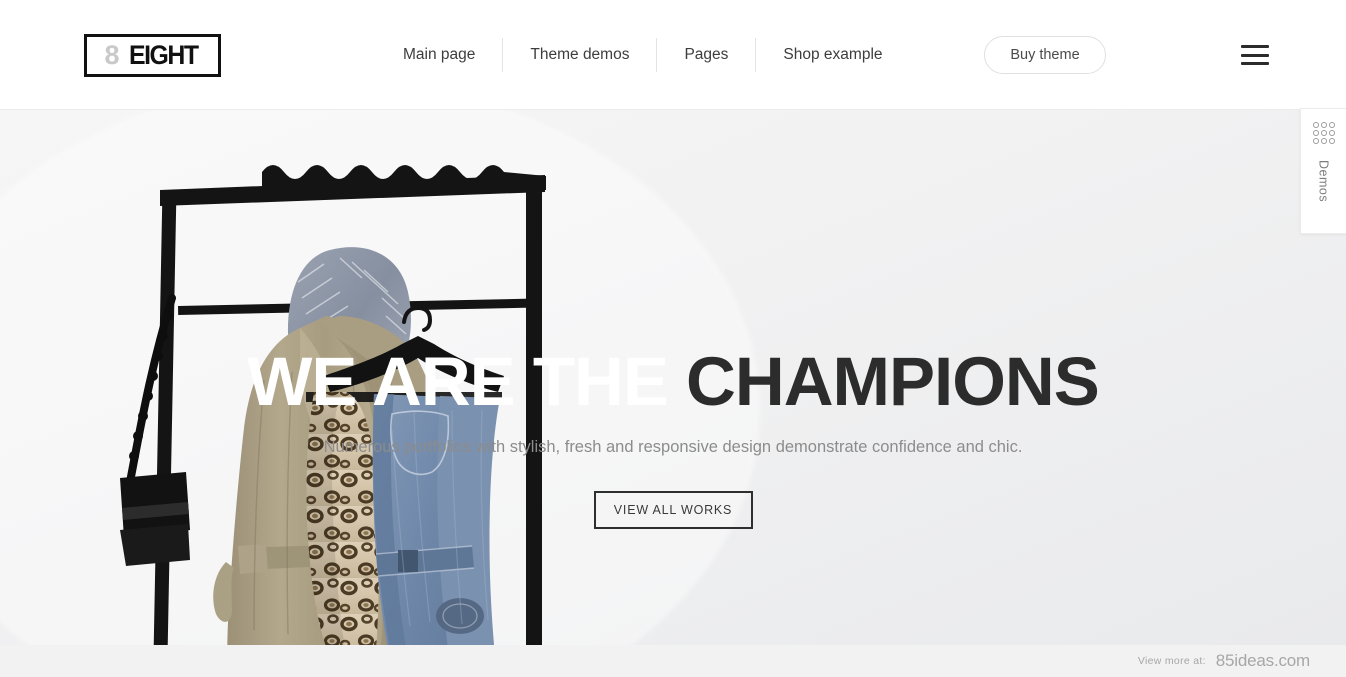  I want to click on nav-item-main-page: Main page, so click(440, 55).